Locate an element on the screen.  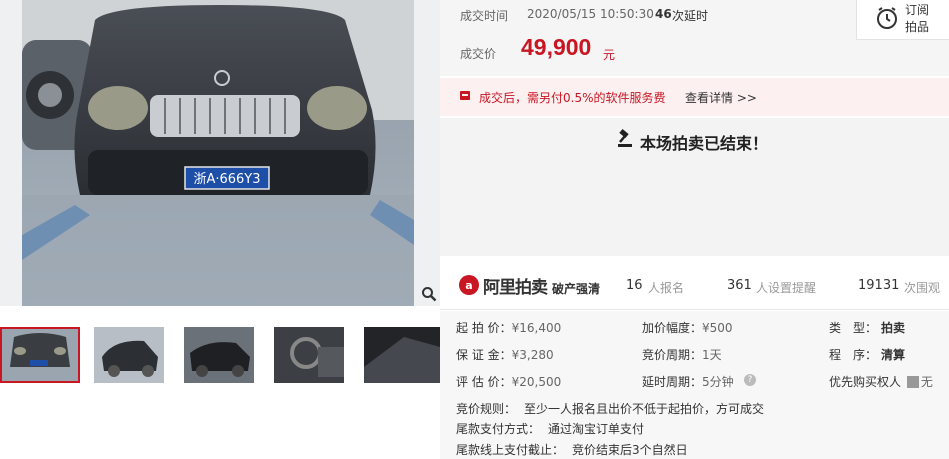
alarm-clock-icon is located at coordinates (887, 18).